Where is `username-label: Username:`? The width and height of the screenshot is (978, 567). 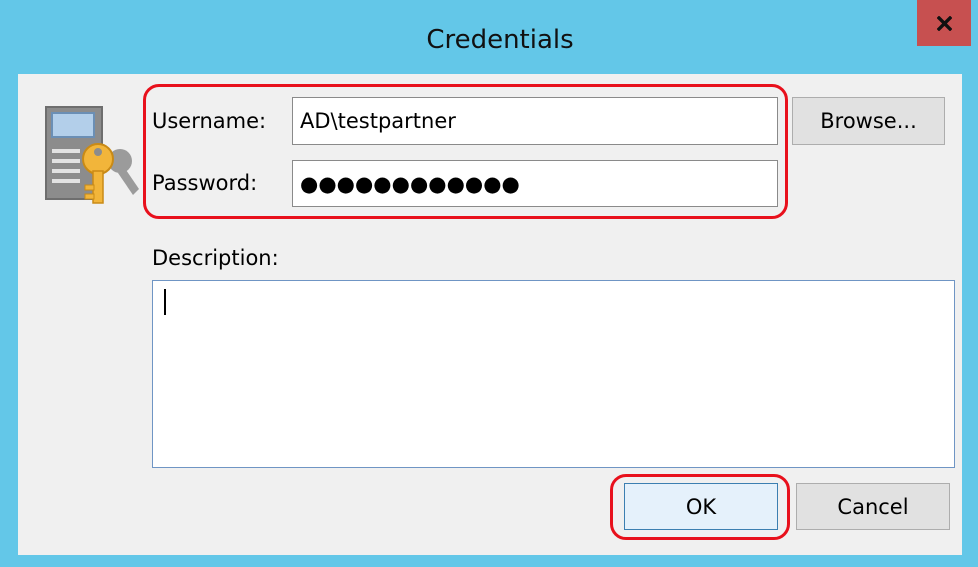 username-label: Username: is located at coordinates (209, 121).